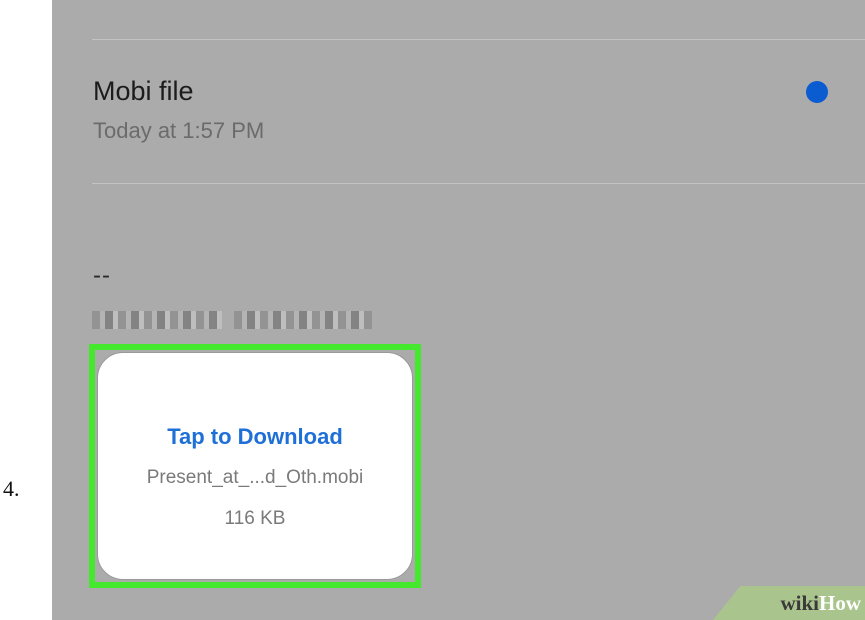 Image resolution: width=865 pixels, height=620 pixels. I want to click on step-number: 4., so click(11, 488).